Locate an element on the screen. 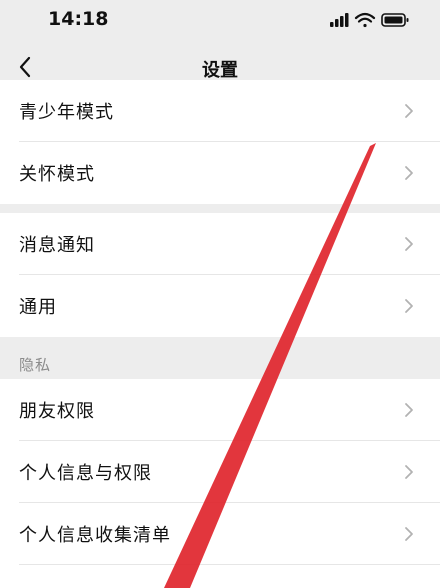  settings-row-general: 通用 is located at coordinates (220, 306).